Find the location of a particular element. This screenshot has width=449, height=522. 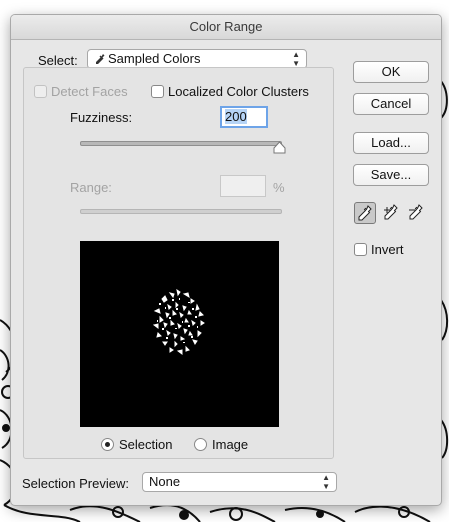

fuzziness-label: Fuzziness: is located at coordinates (101, 117).